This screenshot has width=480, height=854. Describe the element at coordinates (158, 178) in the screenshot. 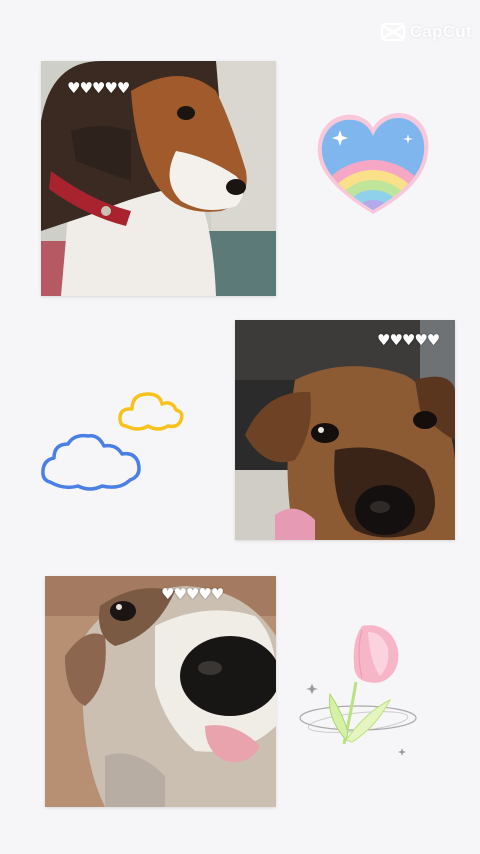

I see `photo-beagle-puppy: ♥♥♥♥♥` at that location.